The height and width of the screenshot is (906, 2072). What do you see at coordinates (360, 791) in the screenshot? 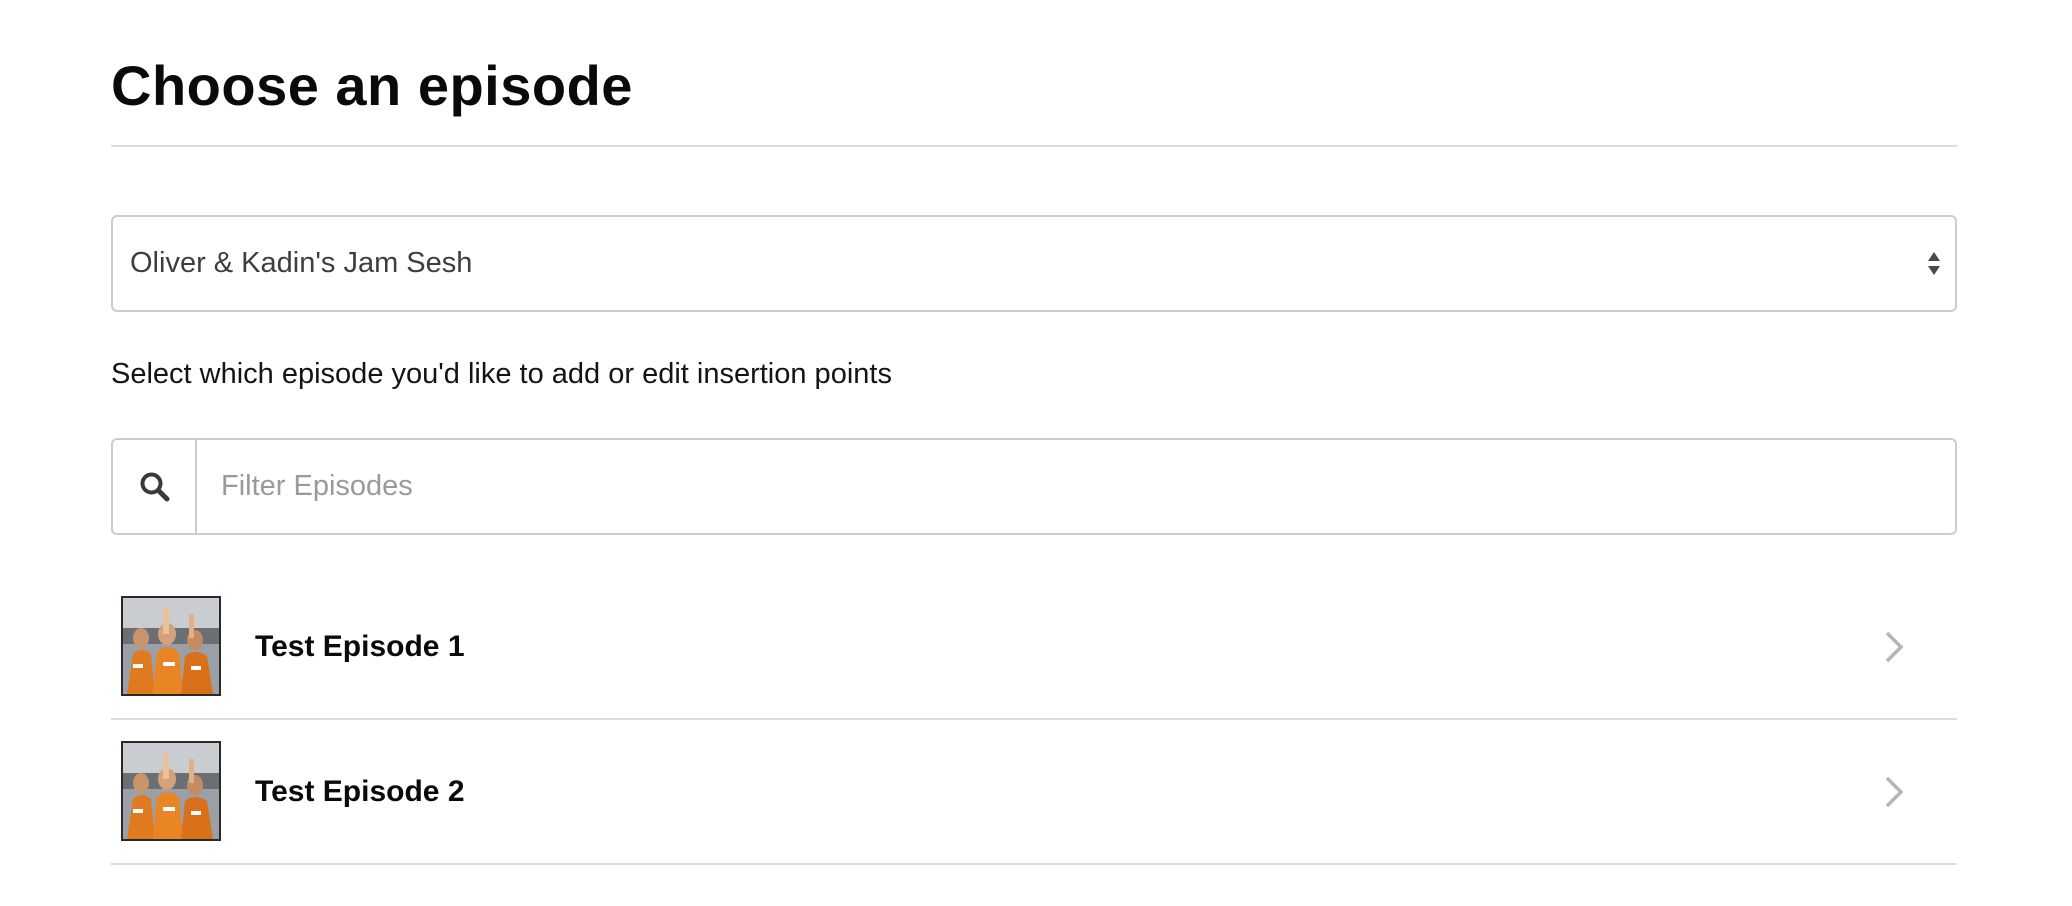
I see `episode-title: Test Episode 2` at bounding box center [360, 791].